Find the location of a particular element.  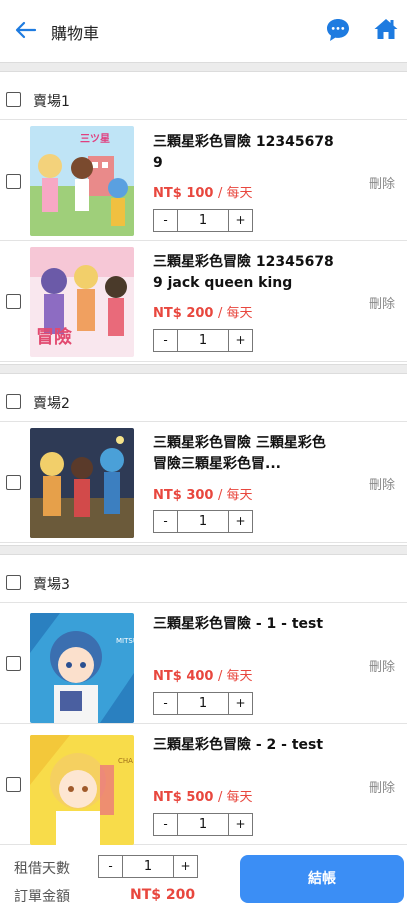

checkout-button: 結帳 is located at coordinates (322, 879).